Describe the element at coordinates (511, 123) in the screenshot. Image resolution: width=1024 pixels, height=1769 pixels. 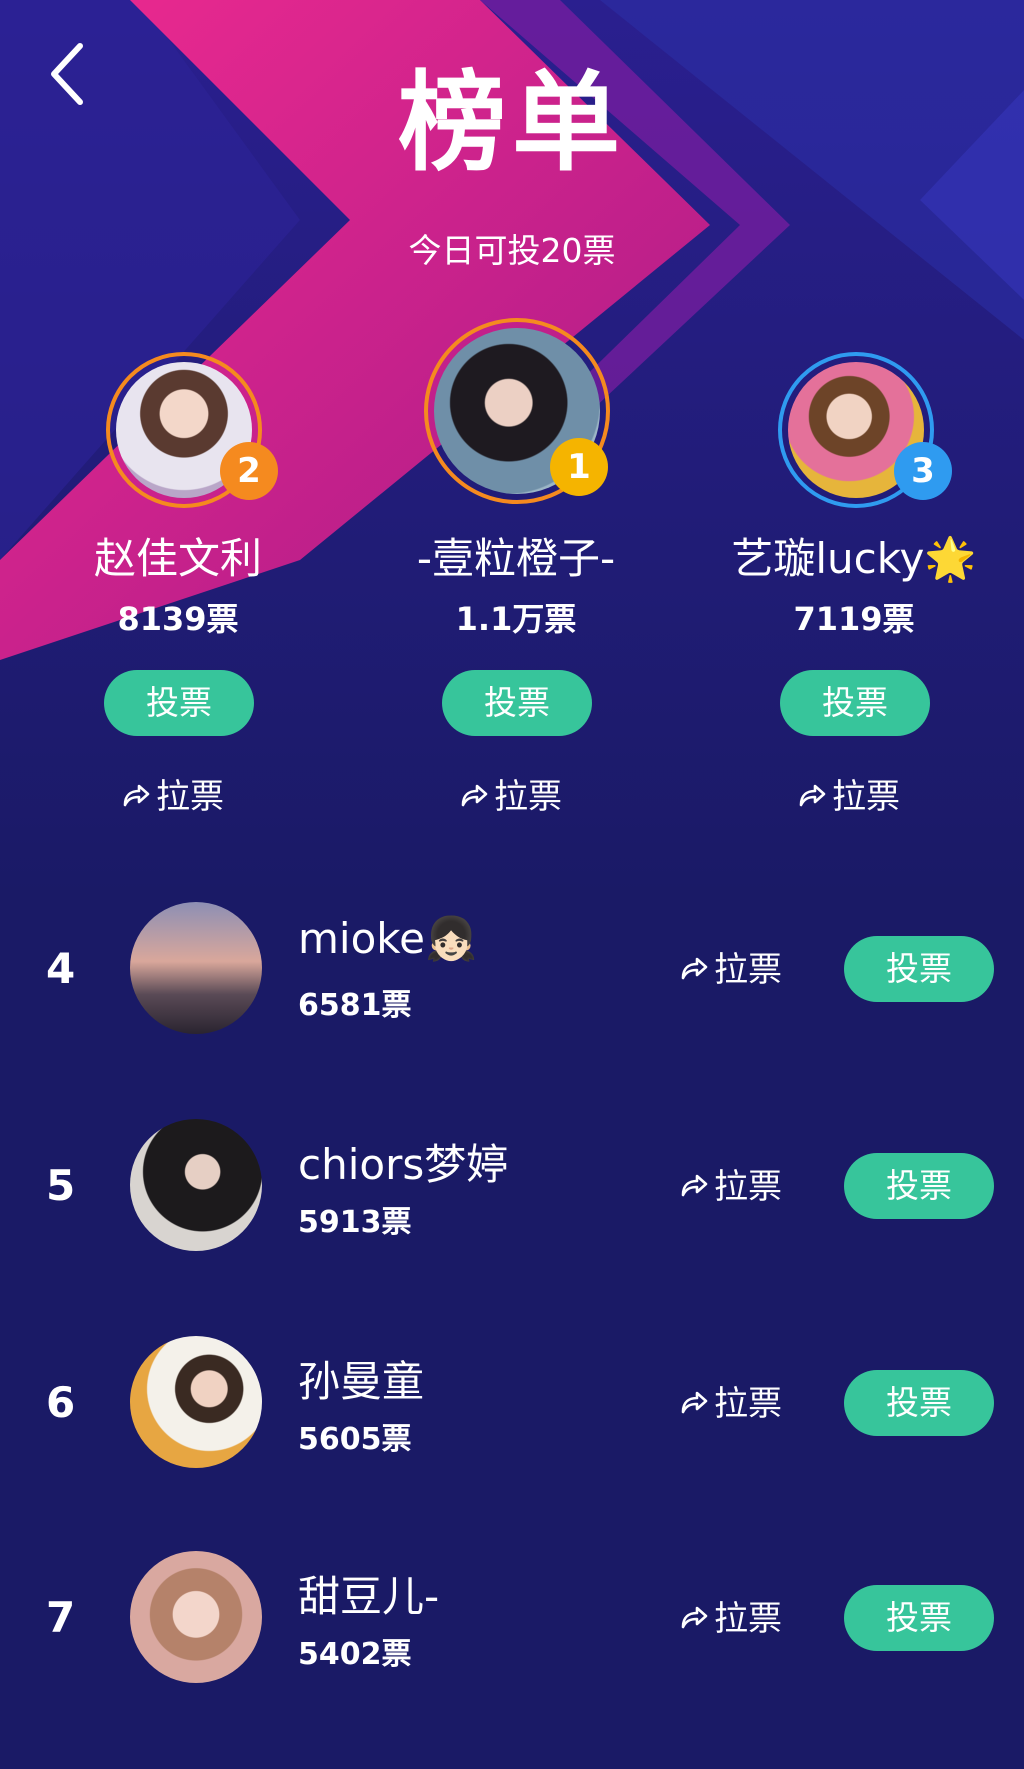
I see `page-title: 榜单` at that location.